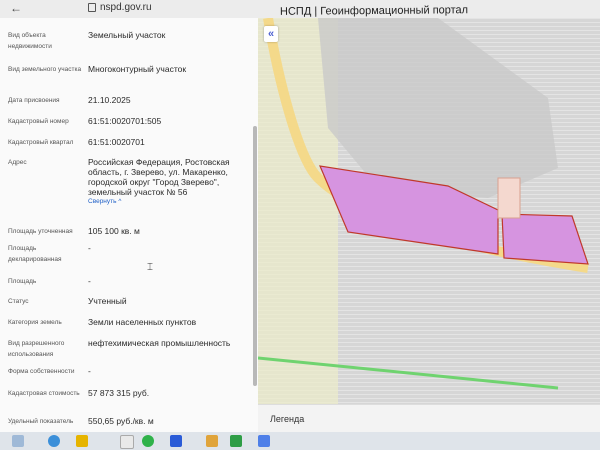  What do you see at coordinates (271, 34) in the screenshot?
I see `collapse-panel-button: «` at bounding box center [271, 34].